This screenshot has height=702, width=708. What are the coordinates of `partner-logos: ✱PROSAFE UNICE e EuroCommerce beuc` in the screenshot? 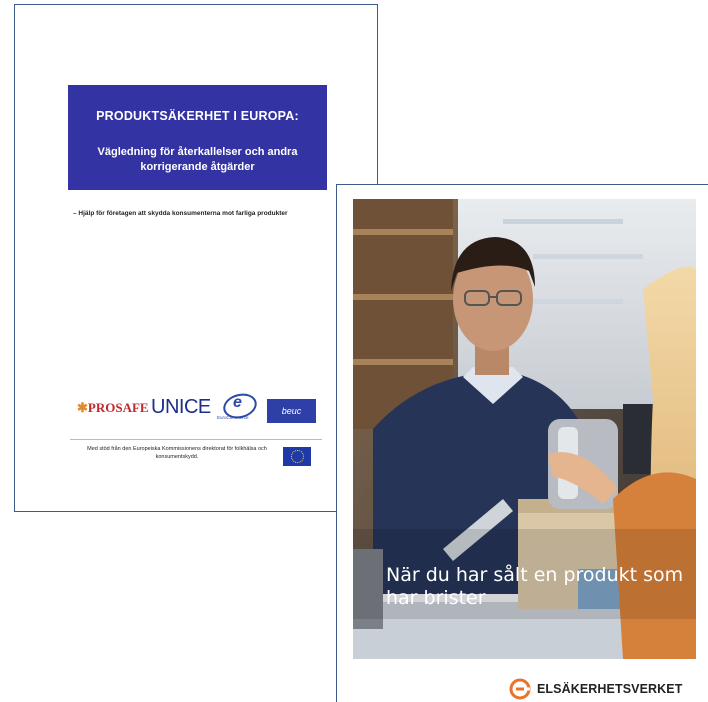 It's located at (197, 408).